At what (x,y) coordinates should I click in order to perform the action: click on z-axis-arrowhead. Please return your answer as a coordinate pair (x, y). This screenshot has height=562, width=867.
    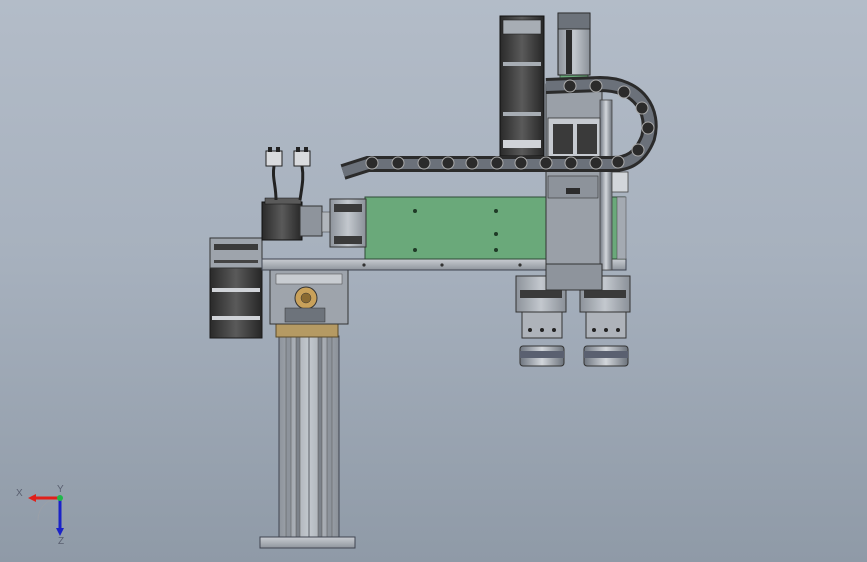
    Looking at the image, I should click on (60, 532).